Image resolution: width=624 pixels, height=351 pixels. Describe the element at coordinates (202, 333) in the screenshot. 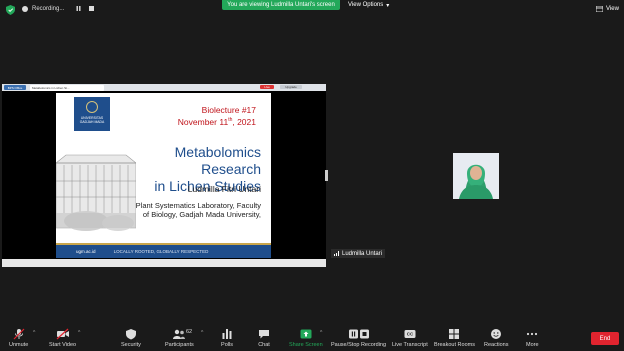

I see `participants-options-chevron-icon: ^` at that location.